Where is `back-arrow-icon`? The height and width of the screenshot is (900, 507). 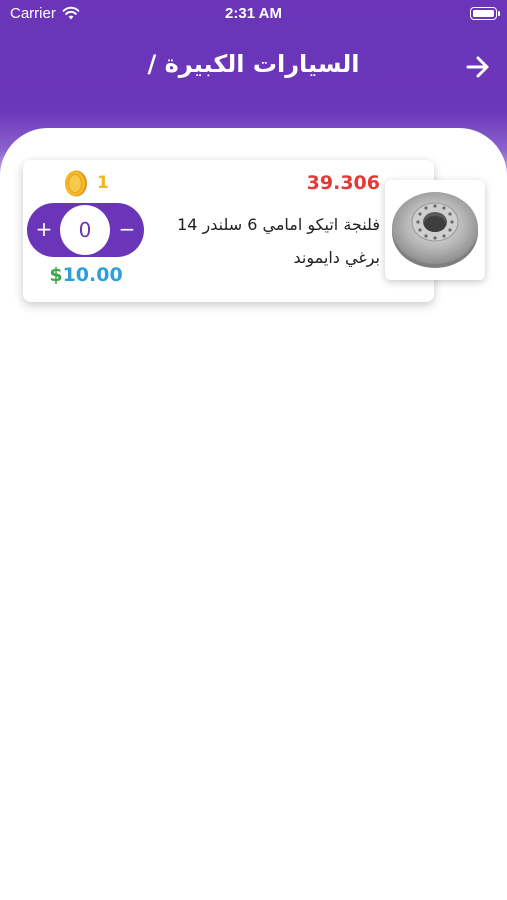 back-arrow-icon is located at coordinates (478, 67).